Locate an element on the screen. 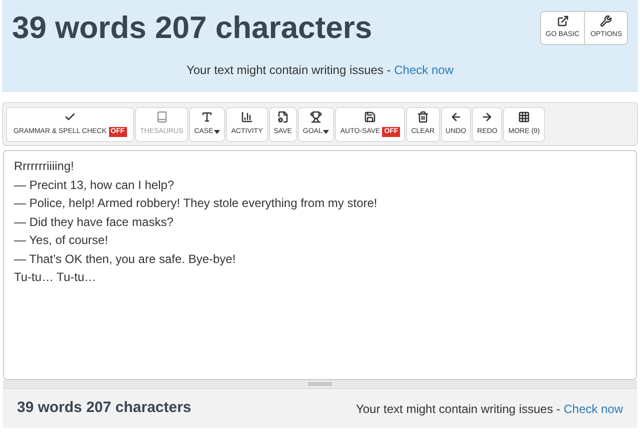  editor-line: — Did they have face masks? is located at coordinates (94, 222).